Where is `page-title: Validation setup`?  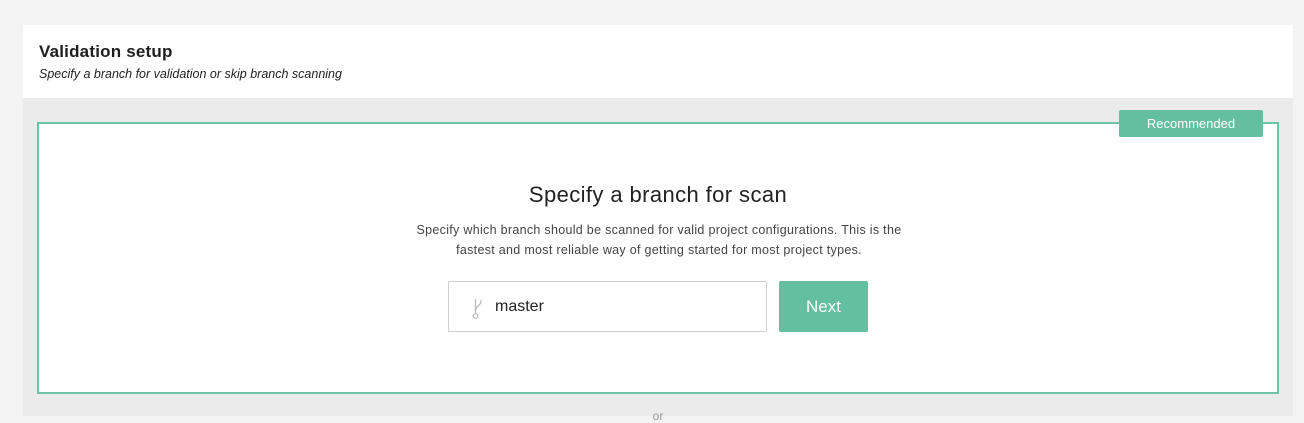 page-title: Validation setup is located at coordinates (106, 51).